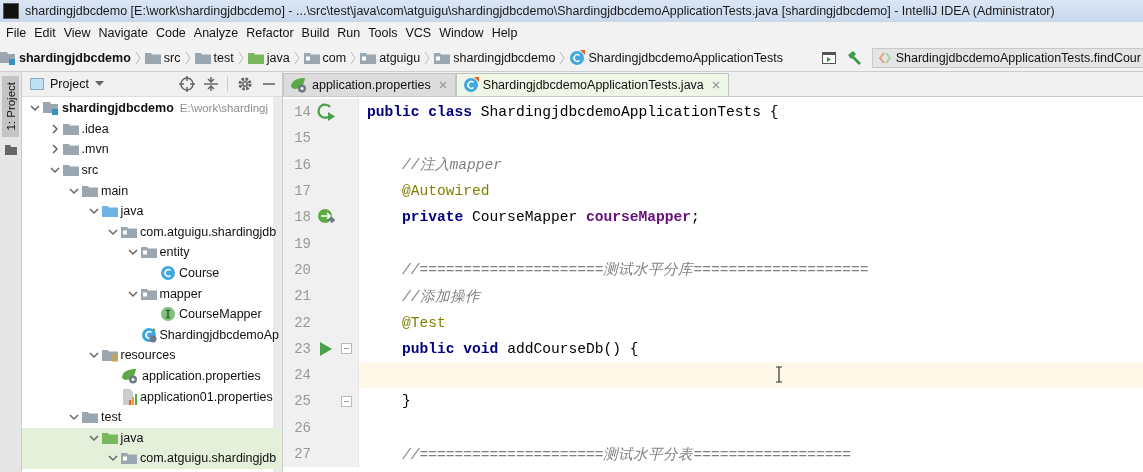 This screenshot has width=1143, height=472. I want to click on tree-item-label: ShardingjdbcdemoAp, so click(219, 334).